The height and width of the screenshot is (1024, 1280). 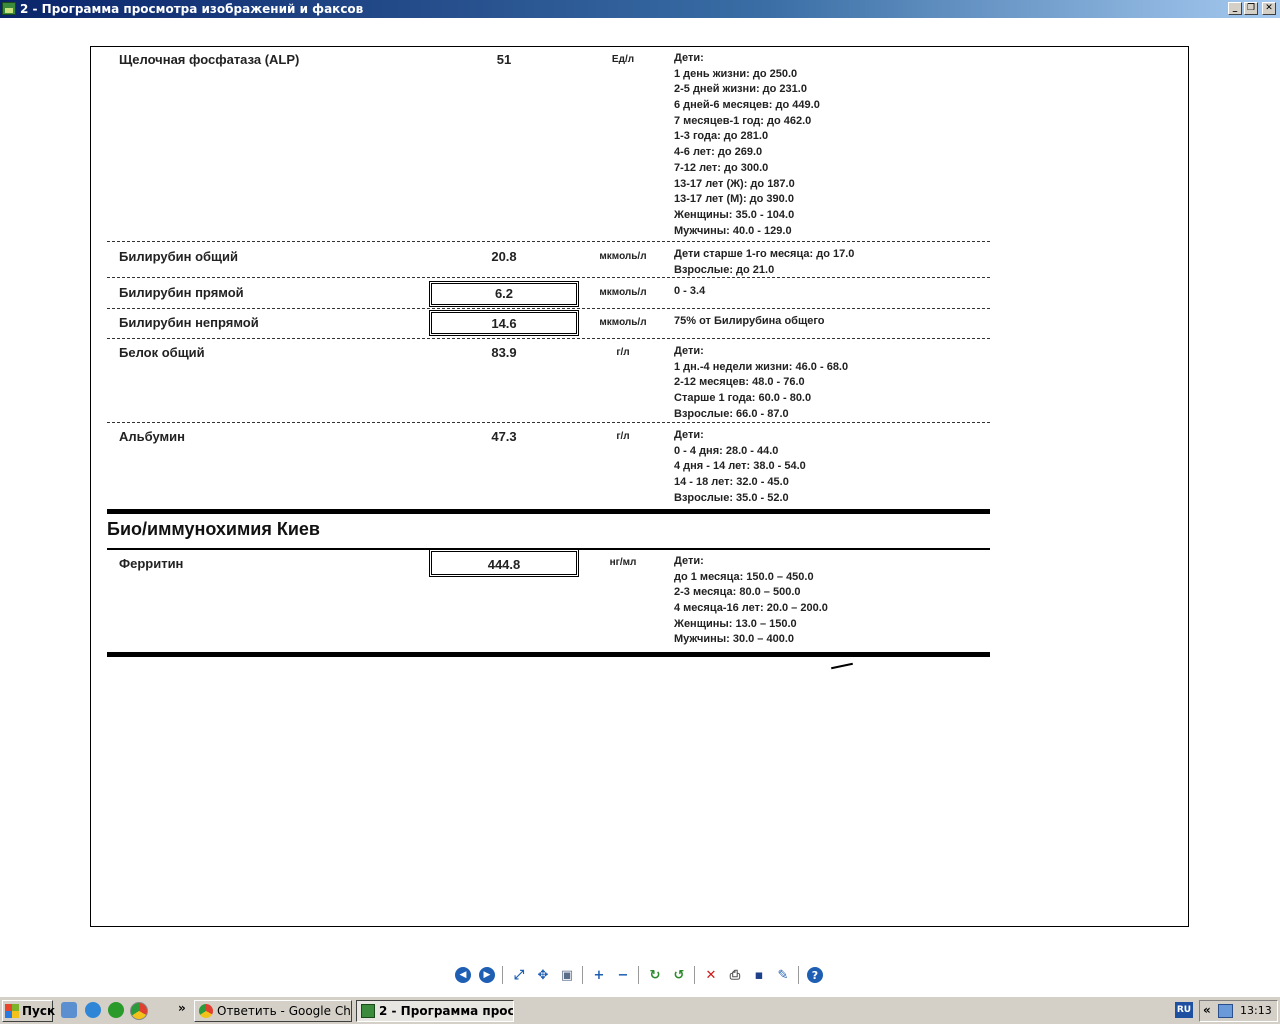 I want to click on next-image-button: ▶, so click(x=487, y=975).